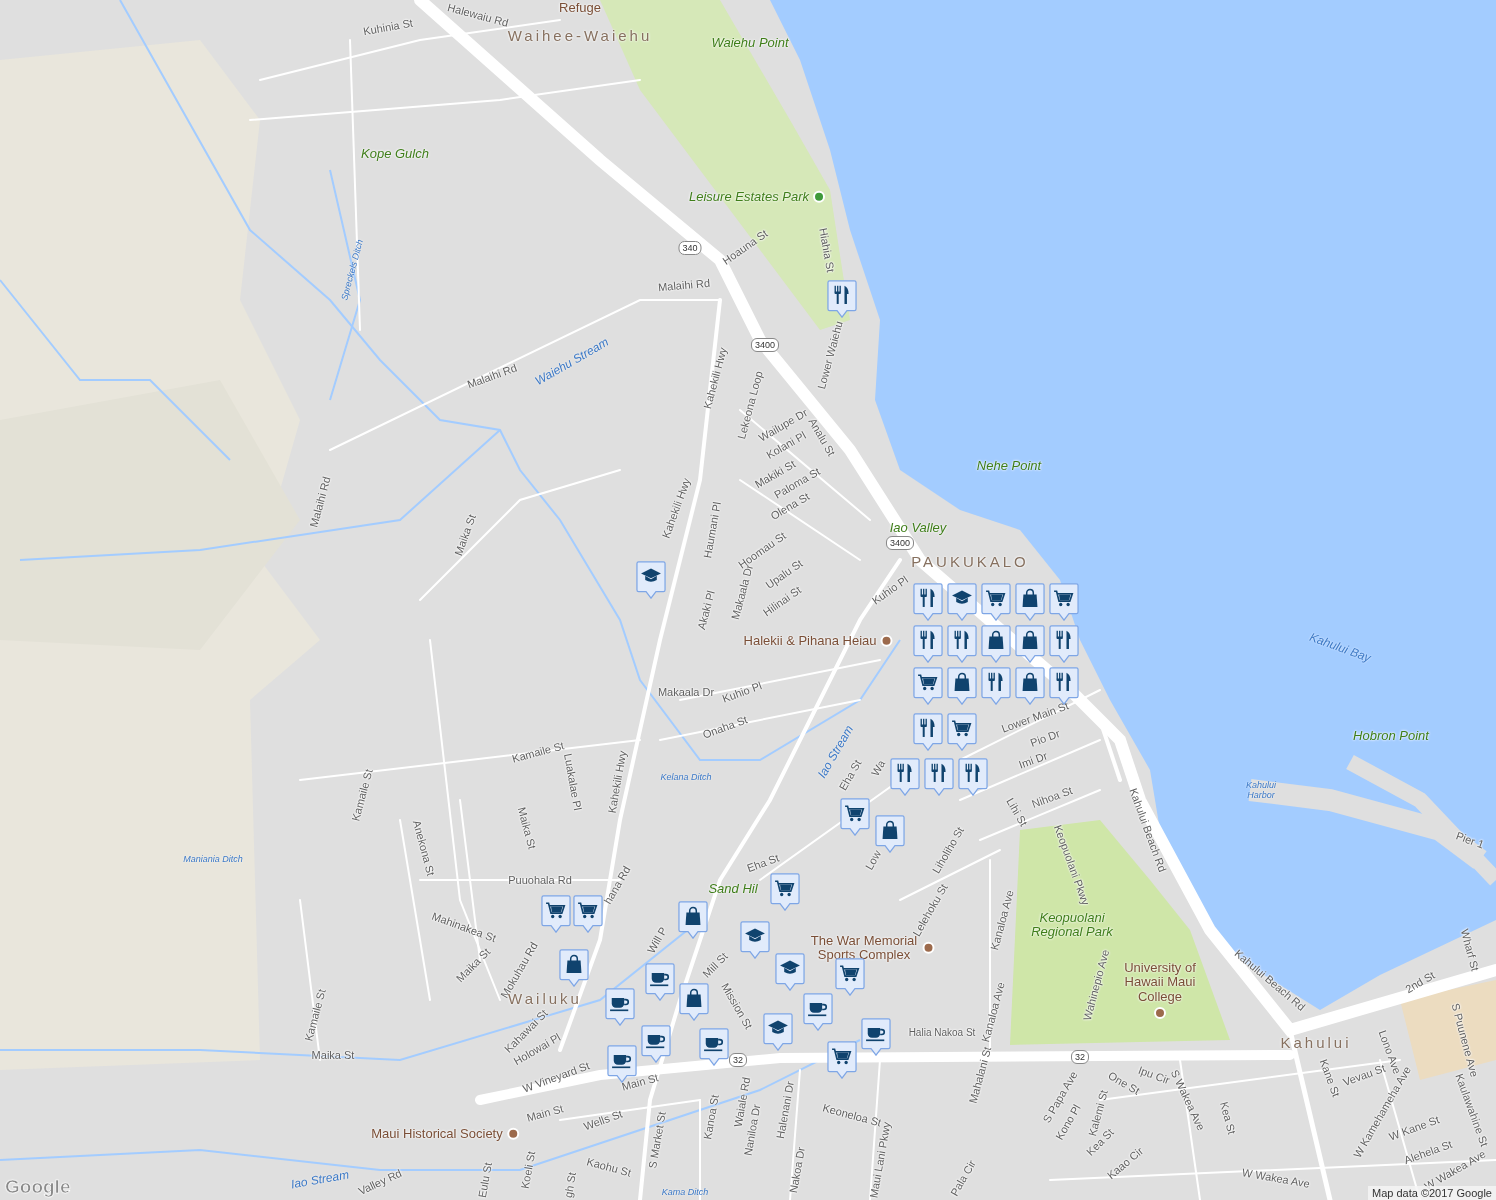 The height and width of the screenshot is (1200, 1496). What do you see at coordinates (1160, 982) in the screenshot?
I see `place-label: University of Hawaii Maui College` at bounding box center [1160, 982].